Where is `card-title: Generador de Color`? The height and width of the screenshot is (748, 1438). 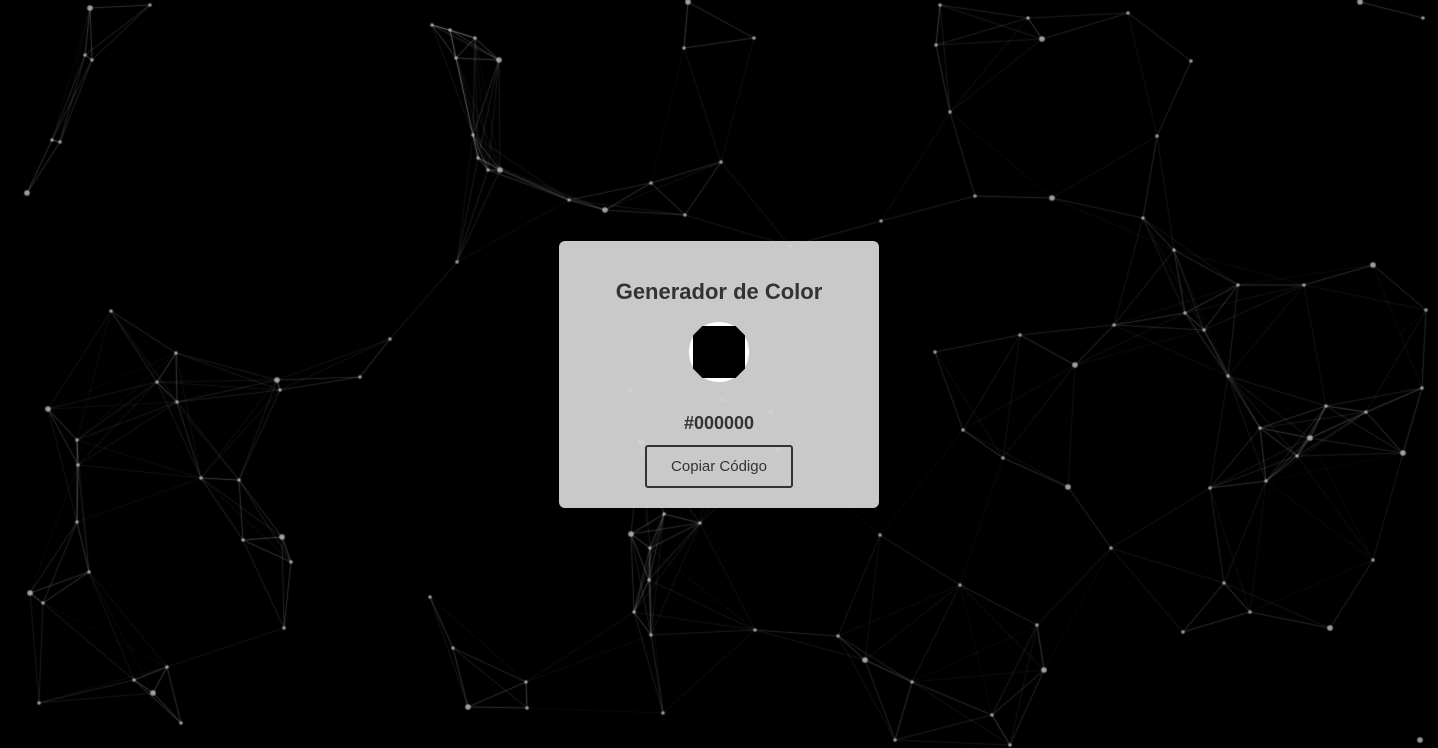
card-title: Generador de Color is located at coordinates (719, 291).